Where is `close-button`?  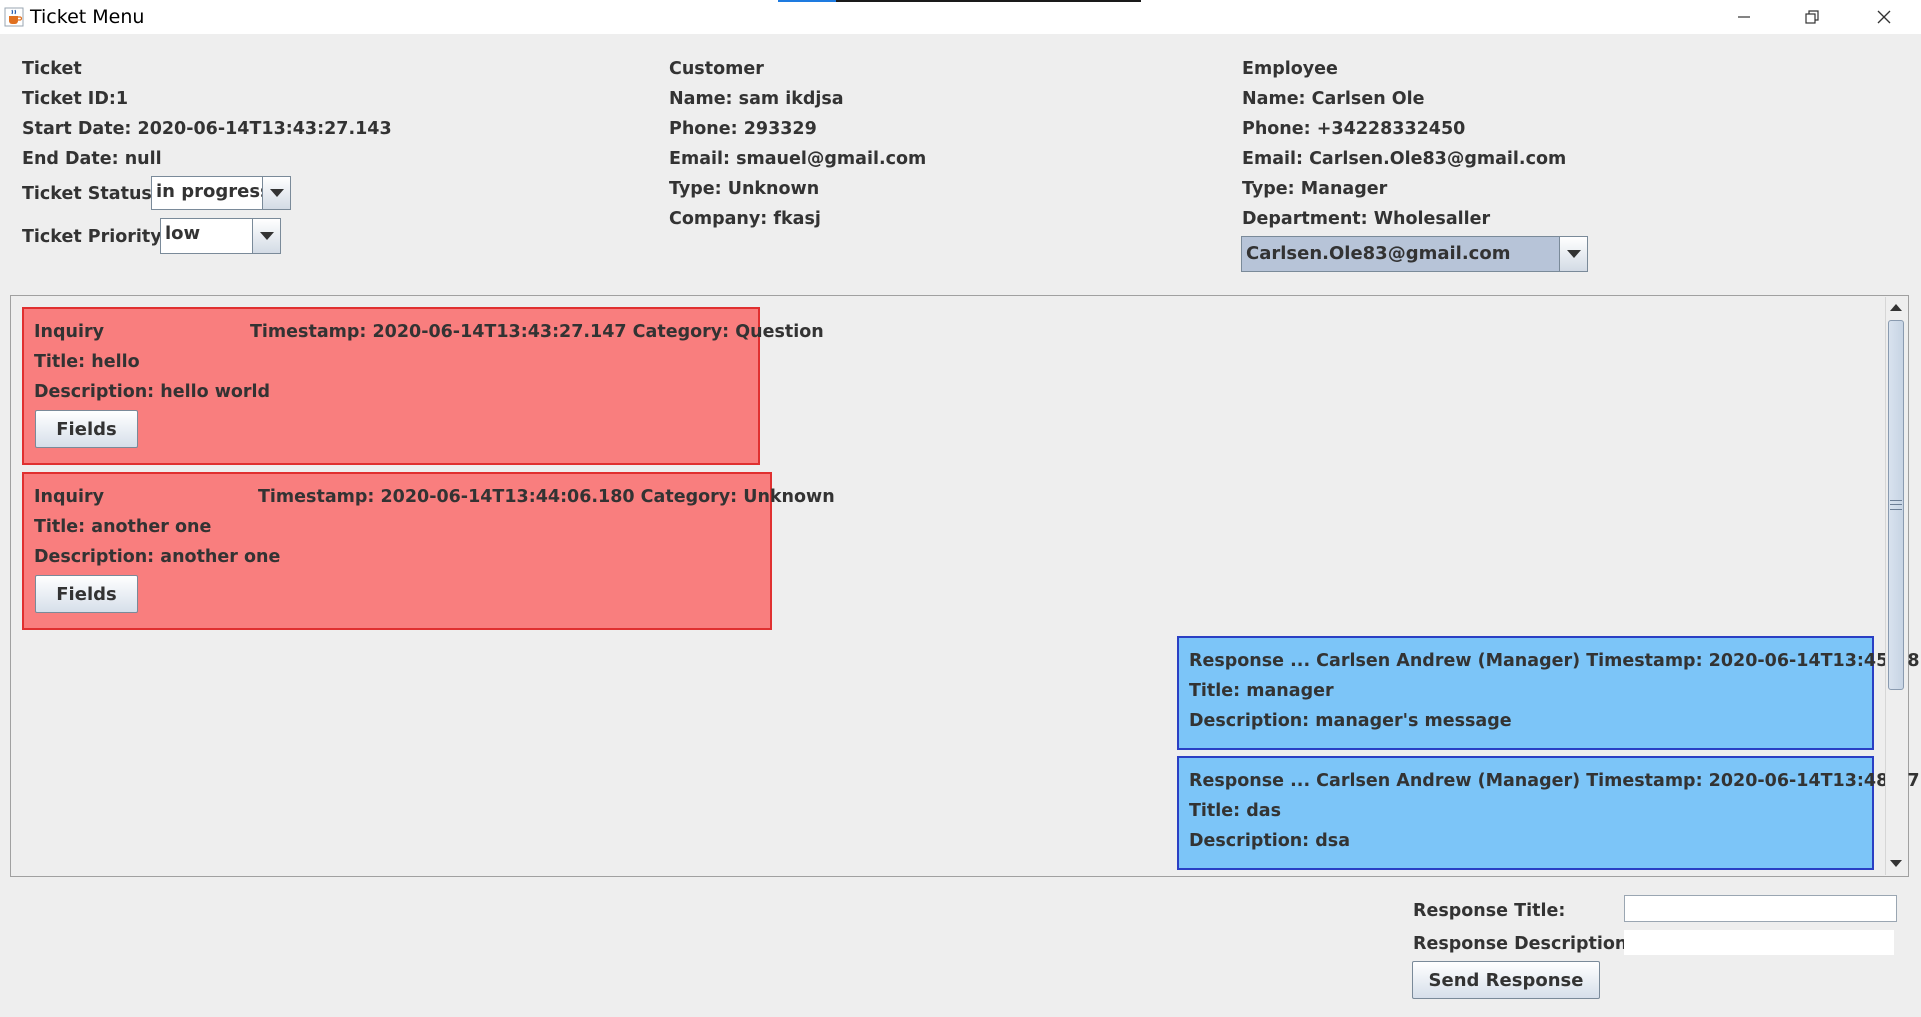
close-button is located at coordinates (1884, 17).